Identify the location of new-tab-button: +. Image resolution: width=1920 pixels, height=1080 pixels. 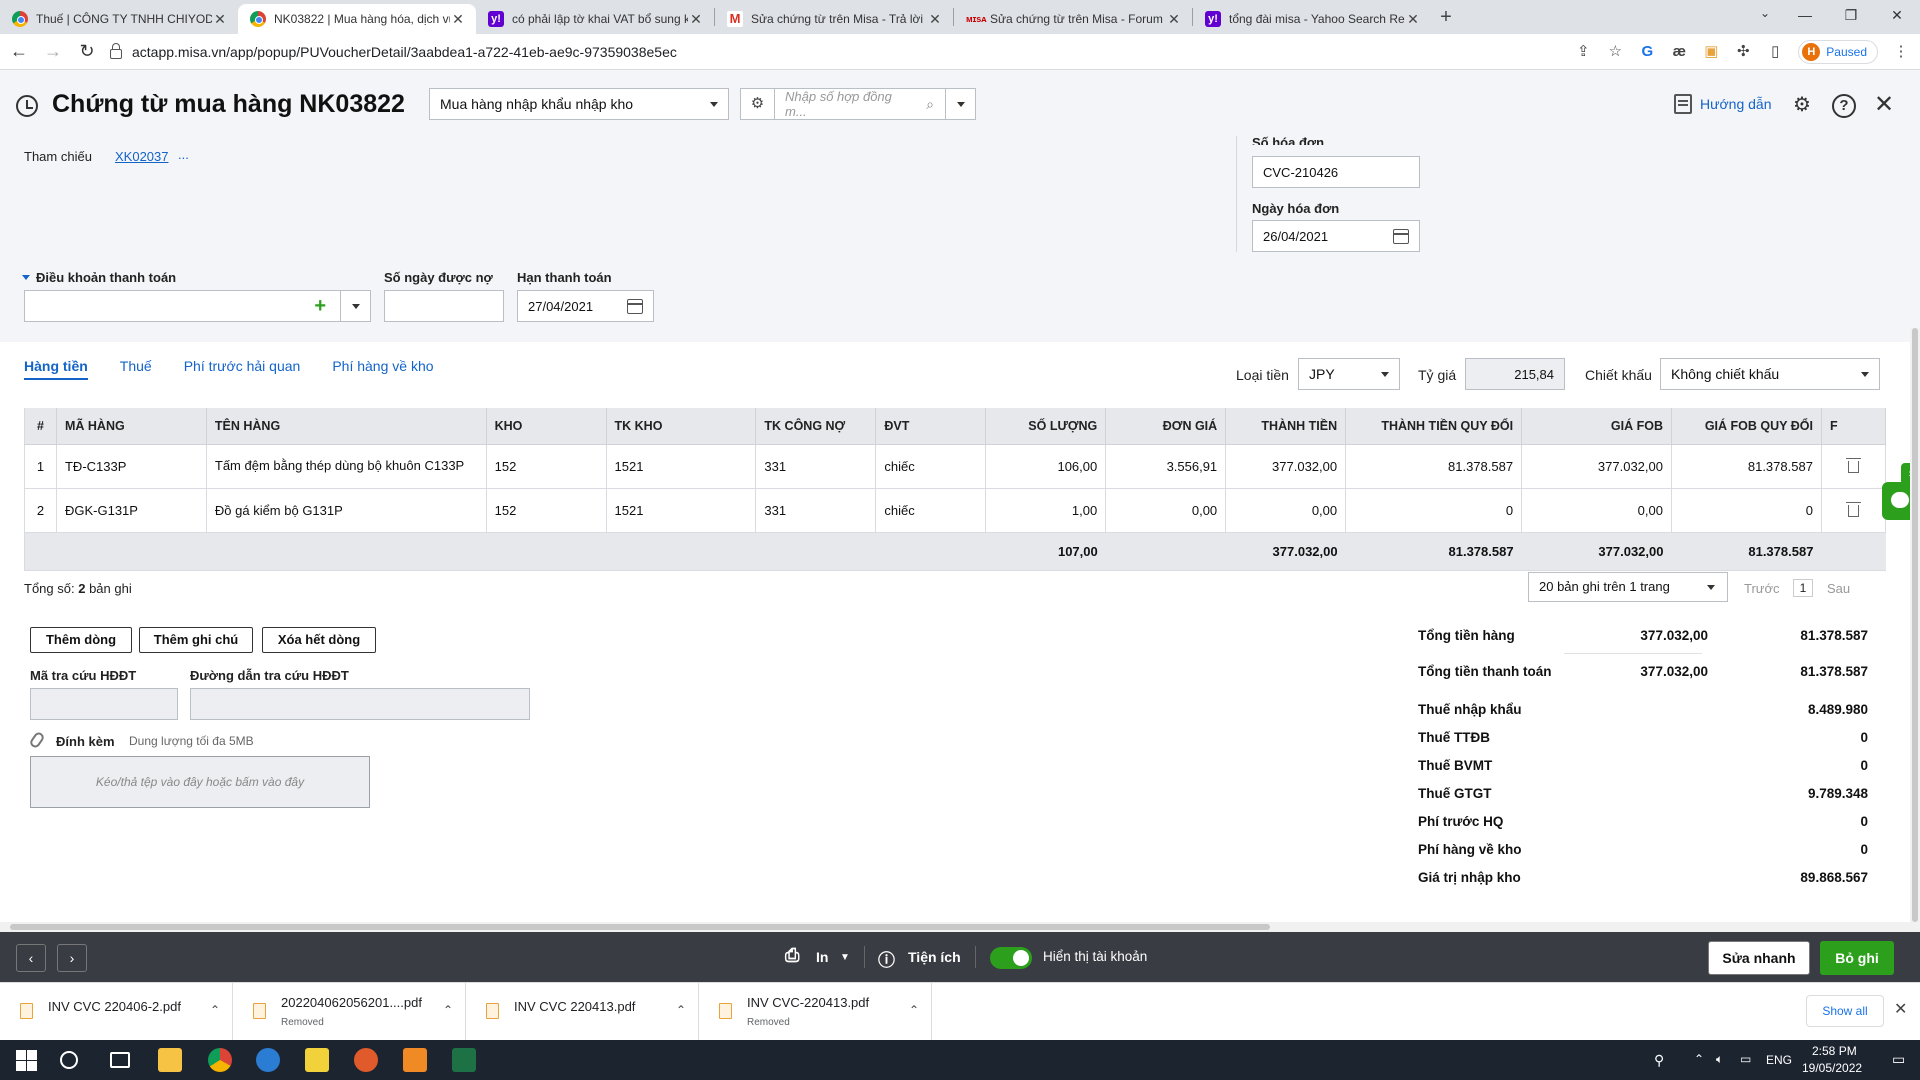
(1446, 17).